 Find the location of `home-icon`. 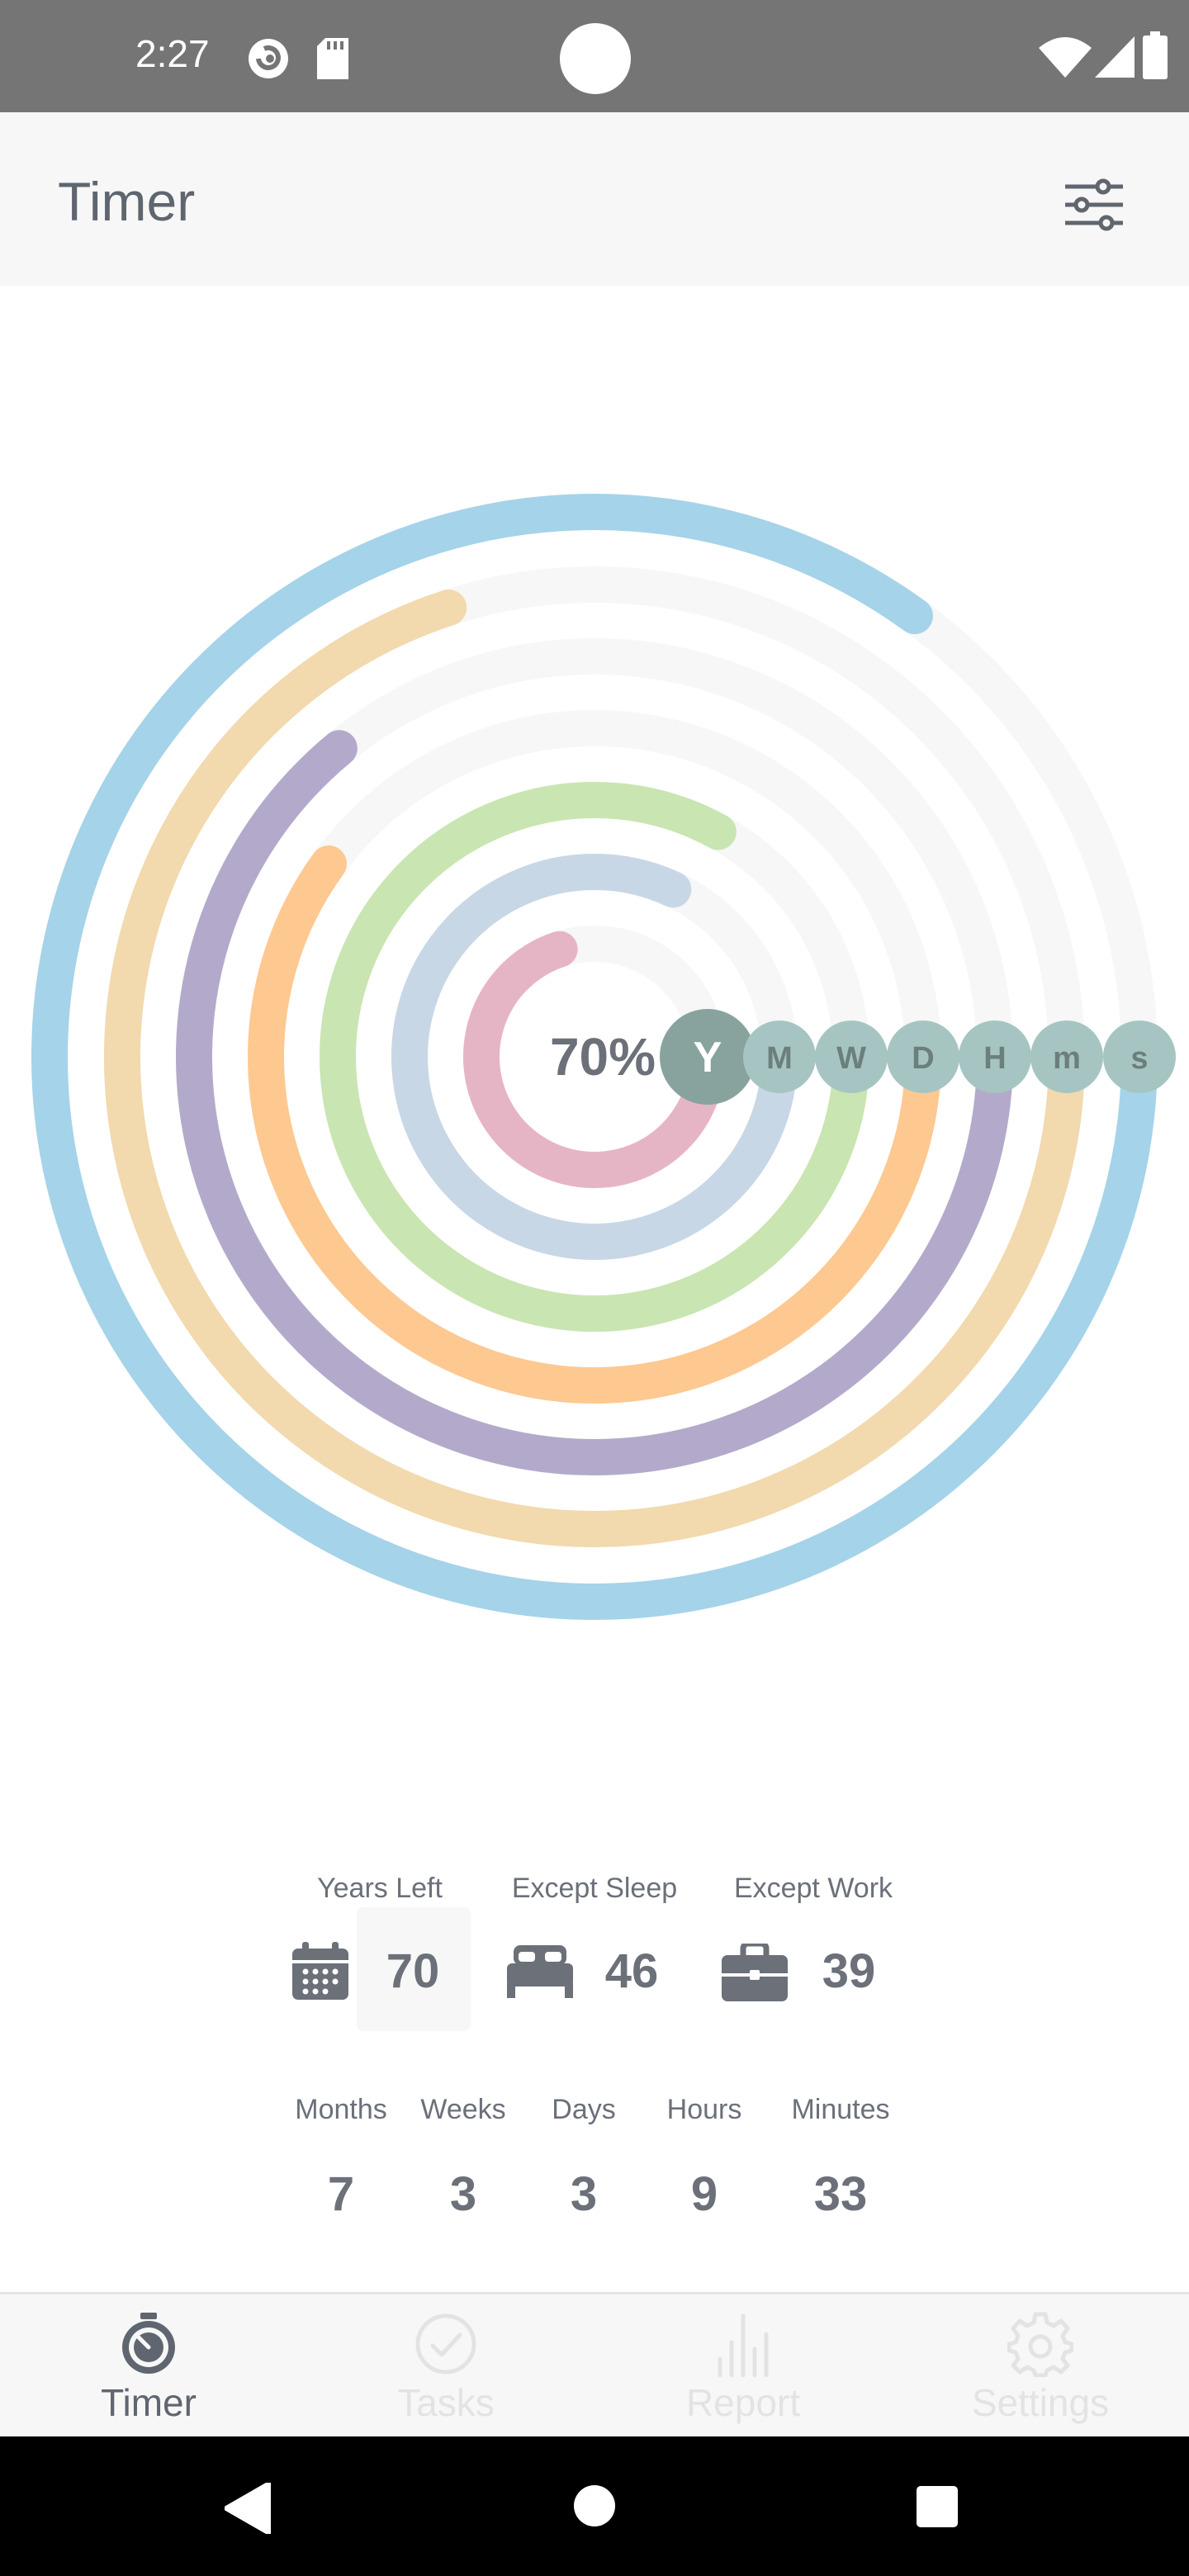

home-icon is located at coordinates (594, 2505).